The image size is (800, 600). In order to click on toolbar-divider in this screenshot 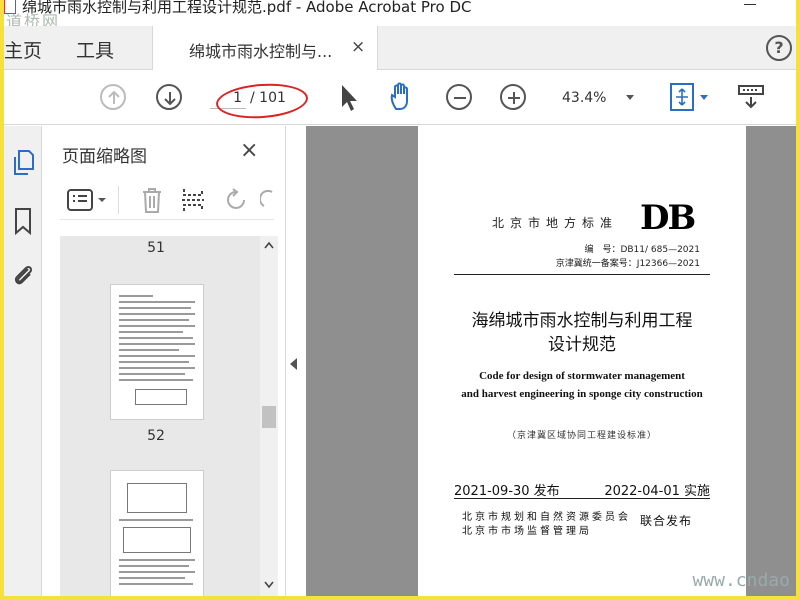, I will do `click(118, 200)`.